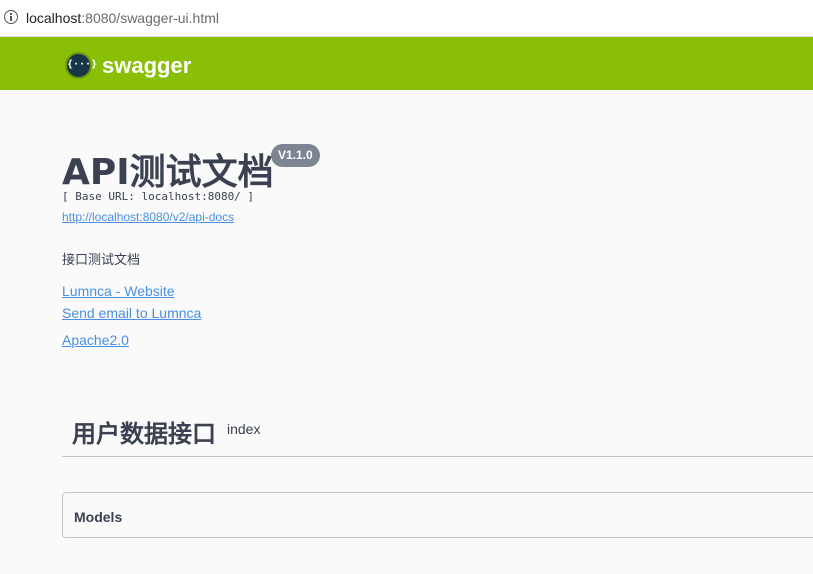 The height and width of the screenshot is (574, 813). What do you see at coordinates (406, 18) in the screenshot?
I see `browser-address-bar: localhost:8080/swagger-ui.html` at bounding box center [406, 18].